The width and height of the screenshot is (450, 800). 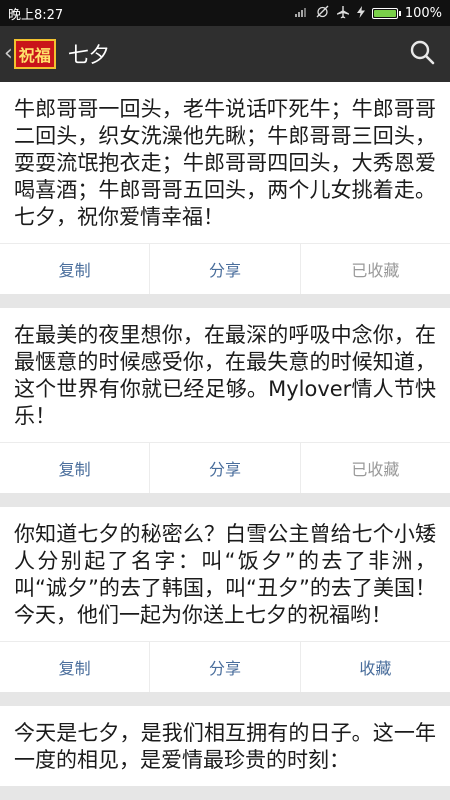 What do you see at coordinates (386, 13) in the screenshot?
I see `battery-icon` at bounding box center [386, 13].